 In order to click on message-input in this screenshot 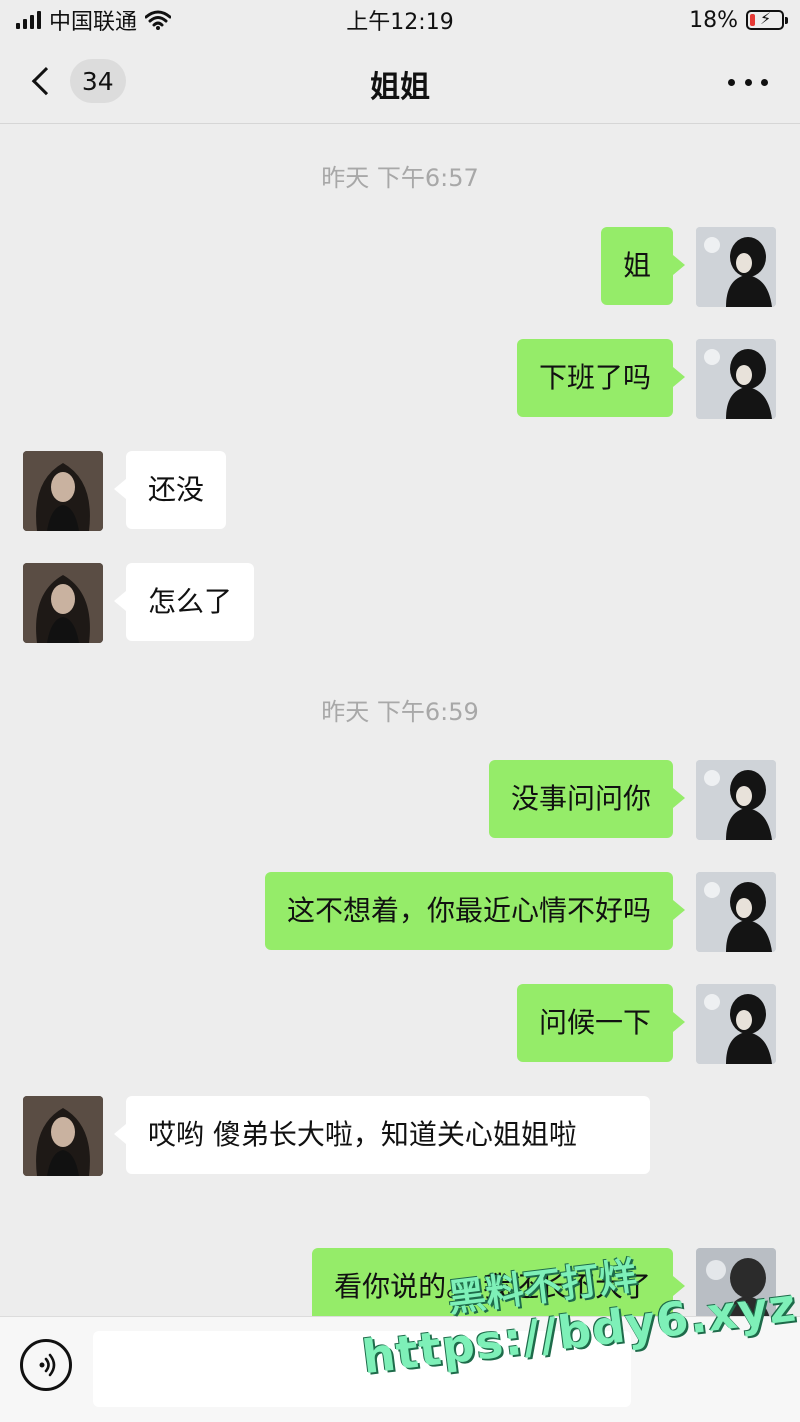, I will do `click(362, 1369)`.